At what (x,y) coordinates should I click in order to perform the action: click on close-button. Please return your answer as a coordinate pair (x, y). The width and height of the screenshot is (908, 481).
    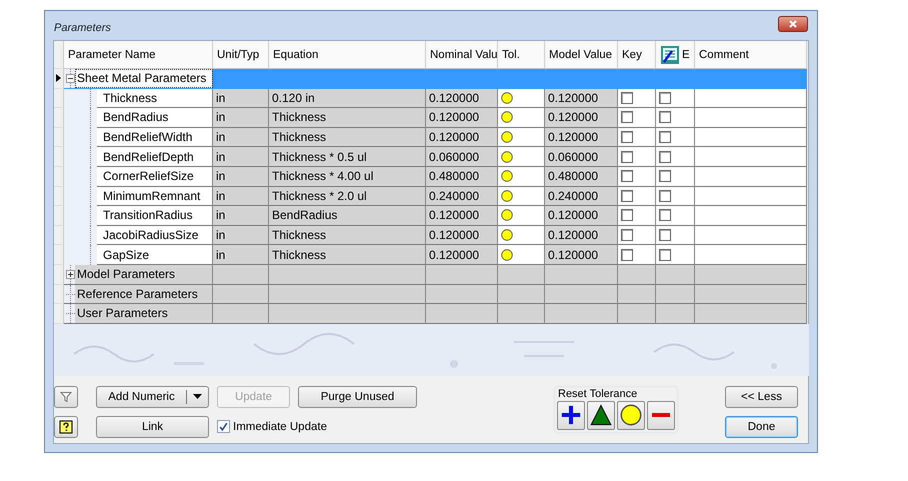
    Looking at the image, I should click on (793, 24).